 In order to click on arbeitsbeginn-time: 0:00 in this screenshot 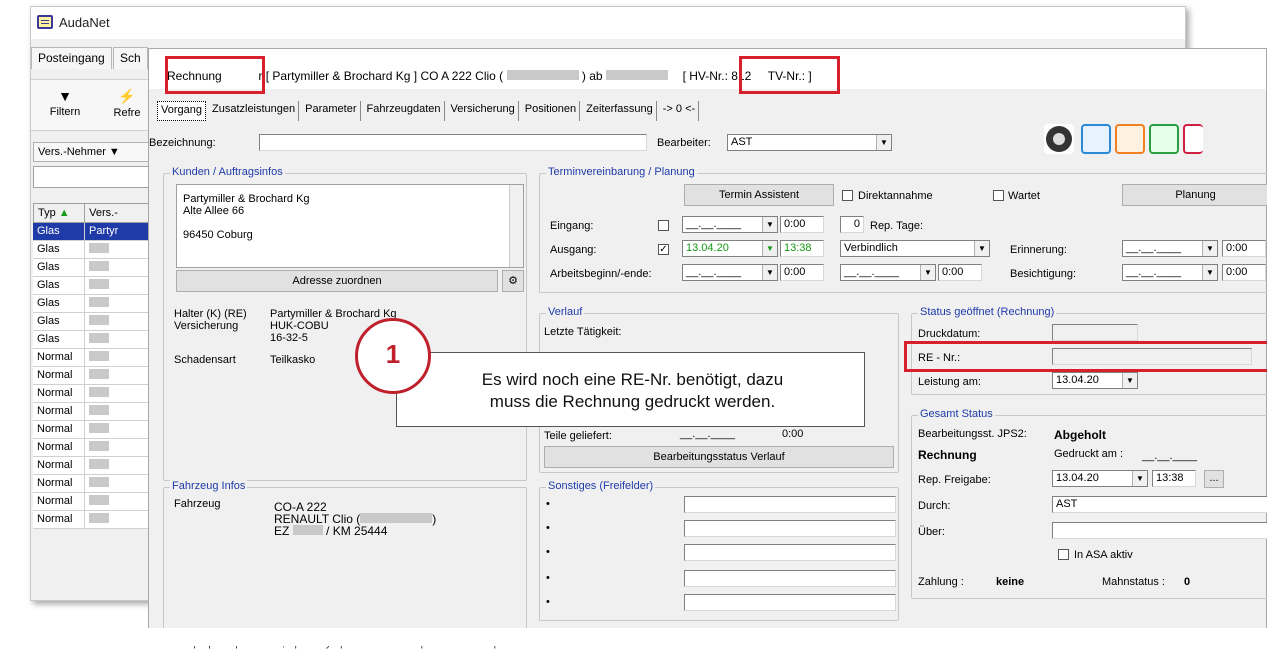, I will do `click(802, 272)`.